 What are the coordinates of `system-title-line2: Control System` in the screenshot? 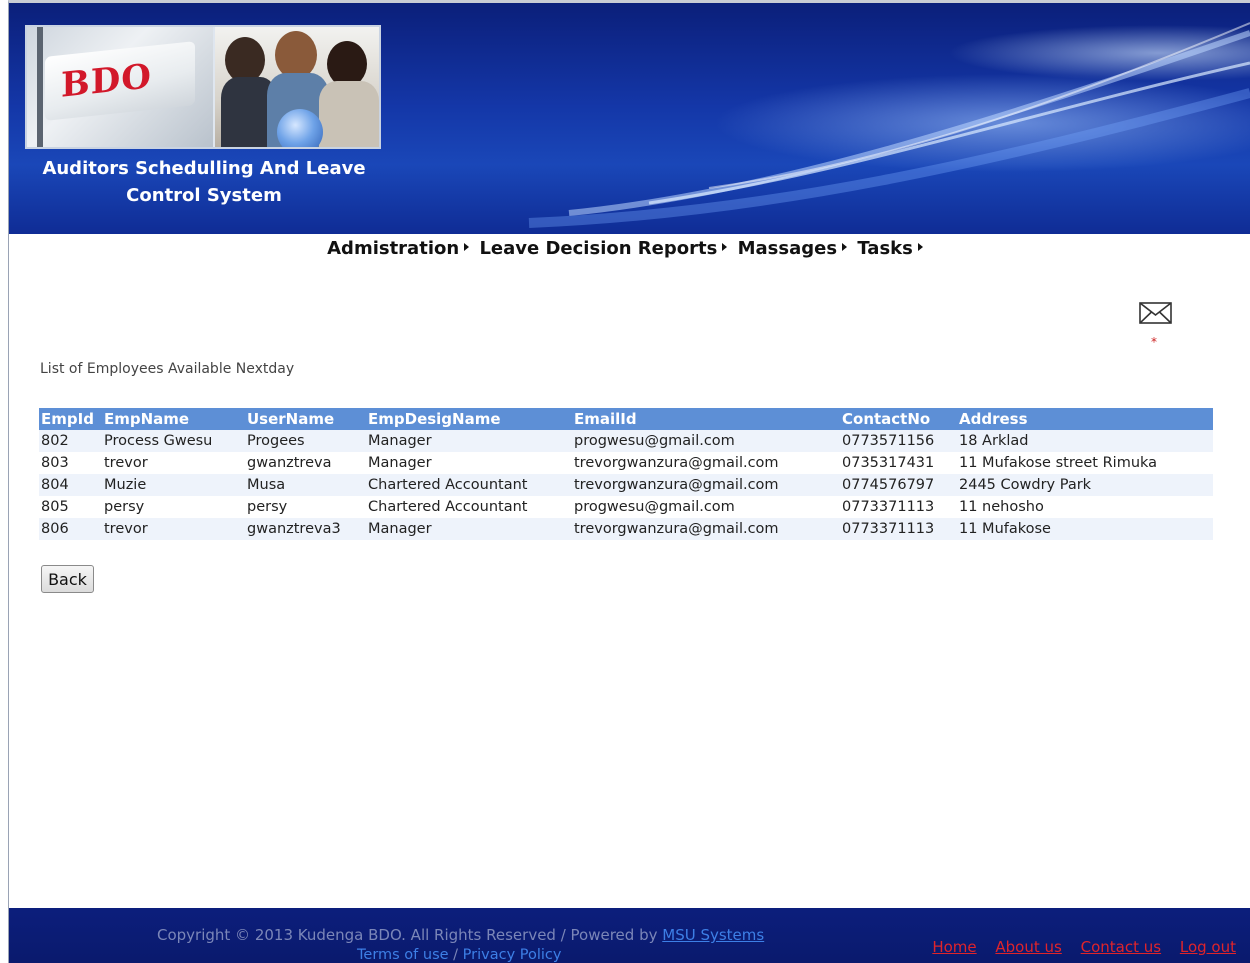 It's located at (204, 195).